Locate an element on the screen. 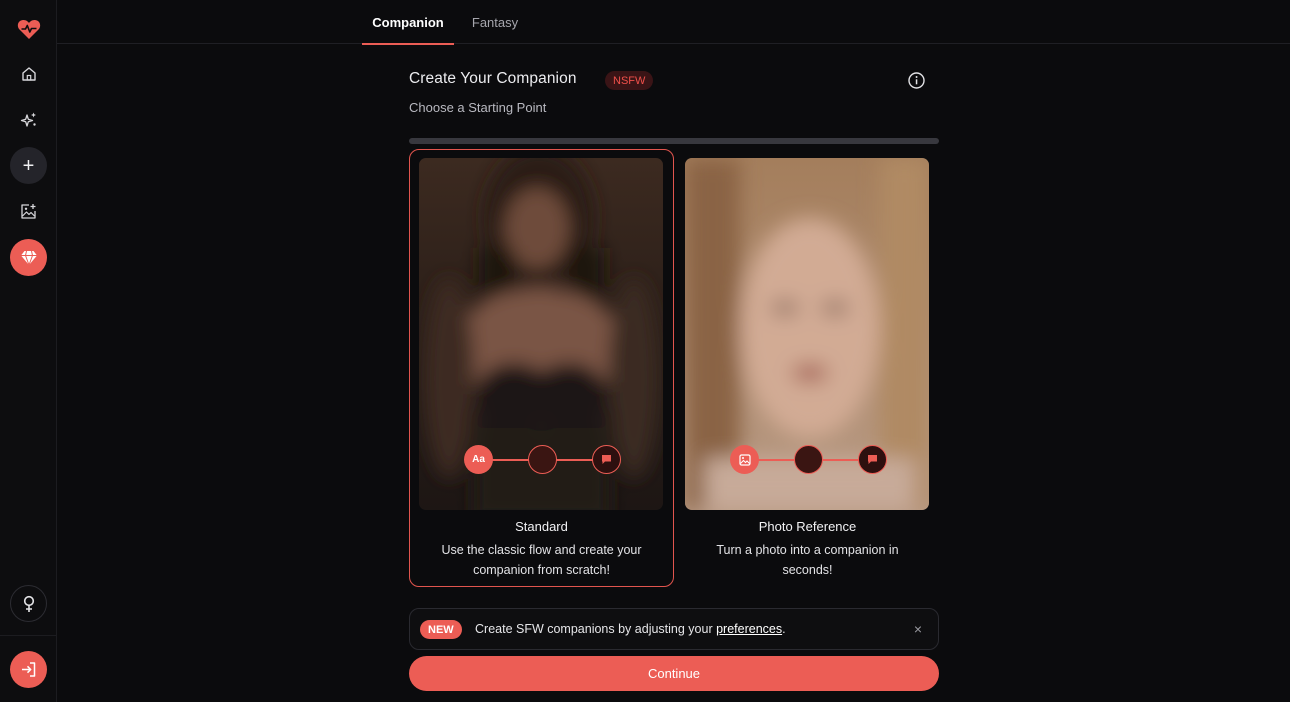  image-icon is located at coordinates (744, 459).